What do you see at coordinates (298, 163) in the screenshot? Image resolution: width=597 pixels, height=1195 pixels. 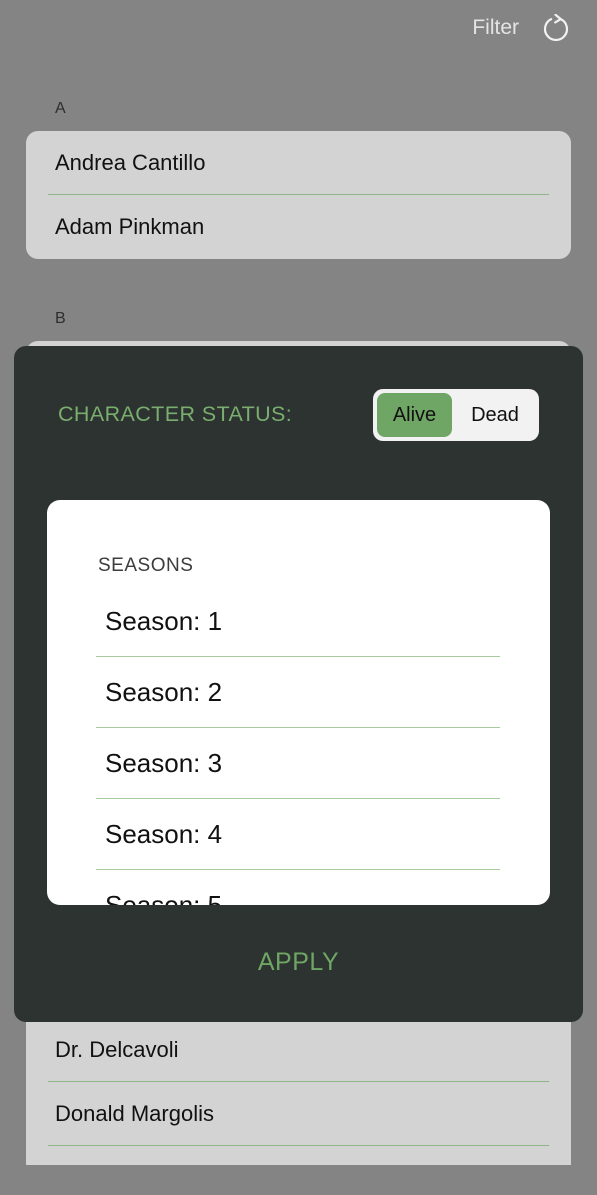 I see `list-item: Andrea Cantillo` at bounding box center [298, 163].